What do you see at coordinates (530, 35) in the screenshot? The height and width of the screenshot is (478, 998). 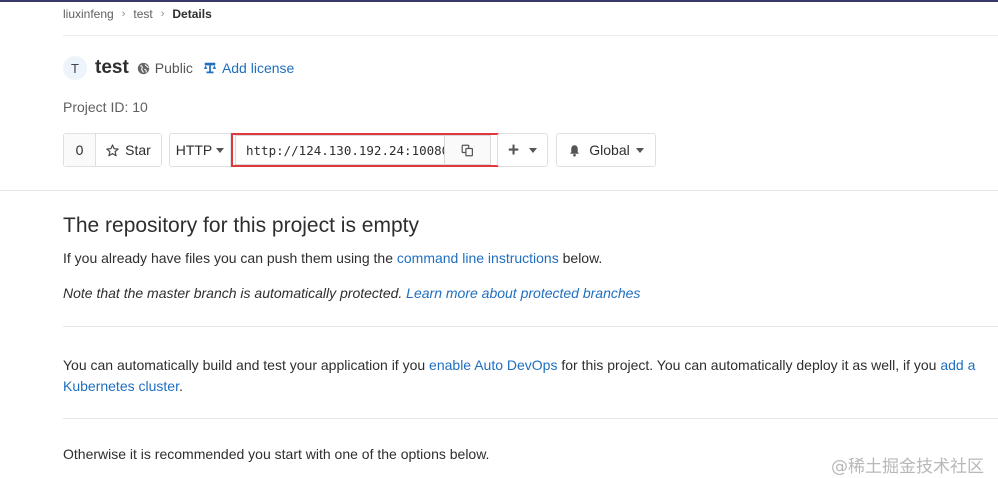 I see `breadcrumb-divider` at bounding box center [530, 35].